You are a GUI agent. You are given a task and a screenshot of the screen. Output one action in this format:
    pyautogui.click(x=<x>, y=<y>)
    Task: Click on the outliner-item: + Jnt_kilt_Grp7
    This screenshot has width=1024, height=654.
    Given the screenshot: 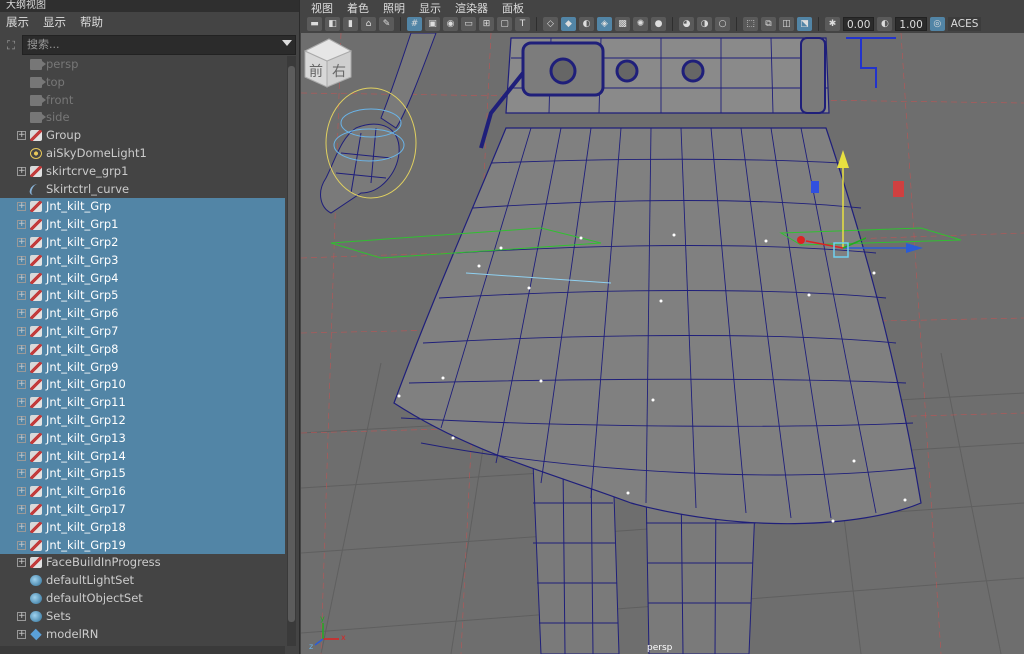 What is the action you would take?
    pyautogui.click(x=142, y=331)
    